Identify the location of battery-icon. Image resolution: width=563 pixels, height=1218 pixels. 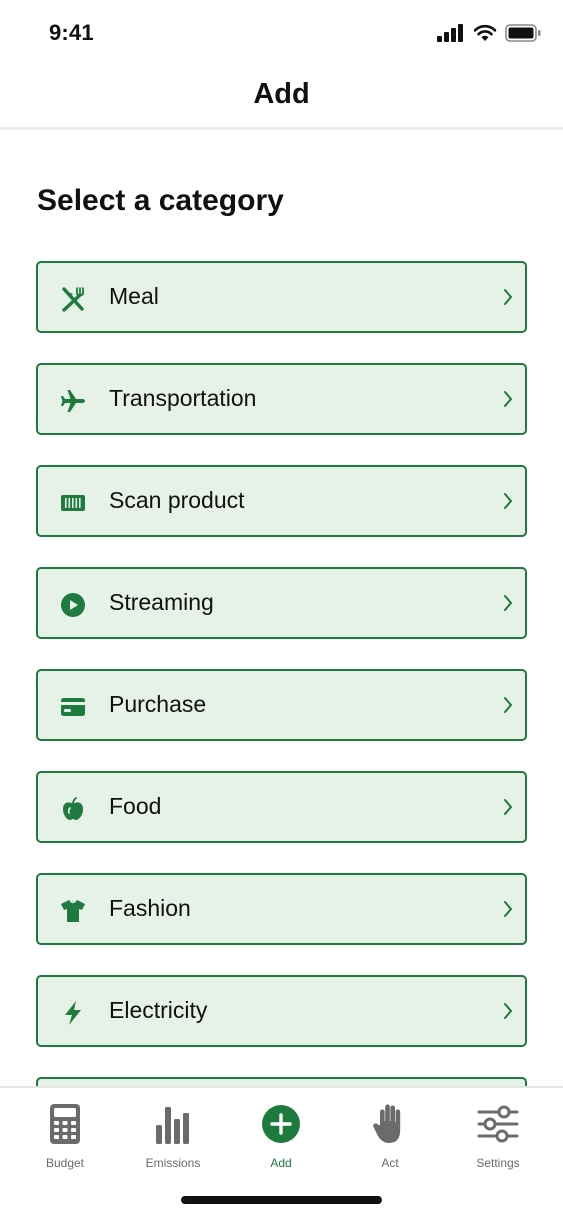
(523, 33).